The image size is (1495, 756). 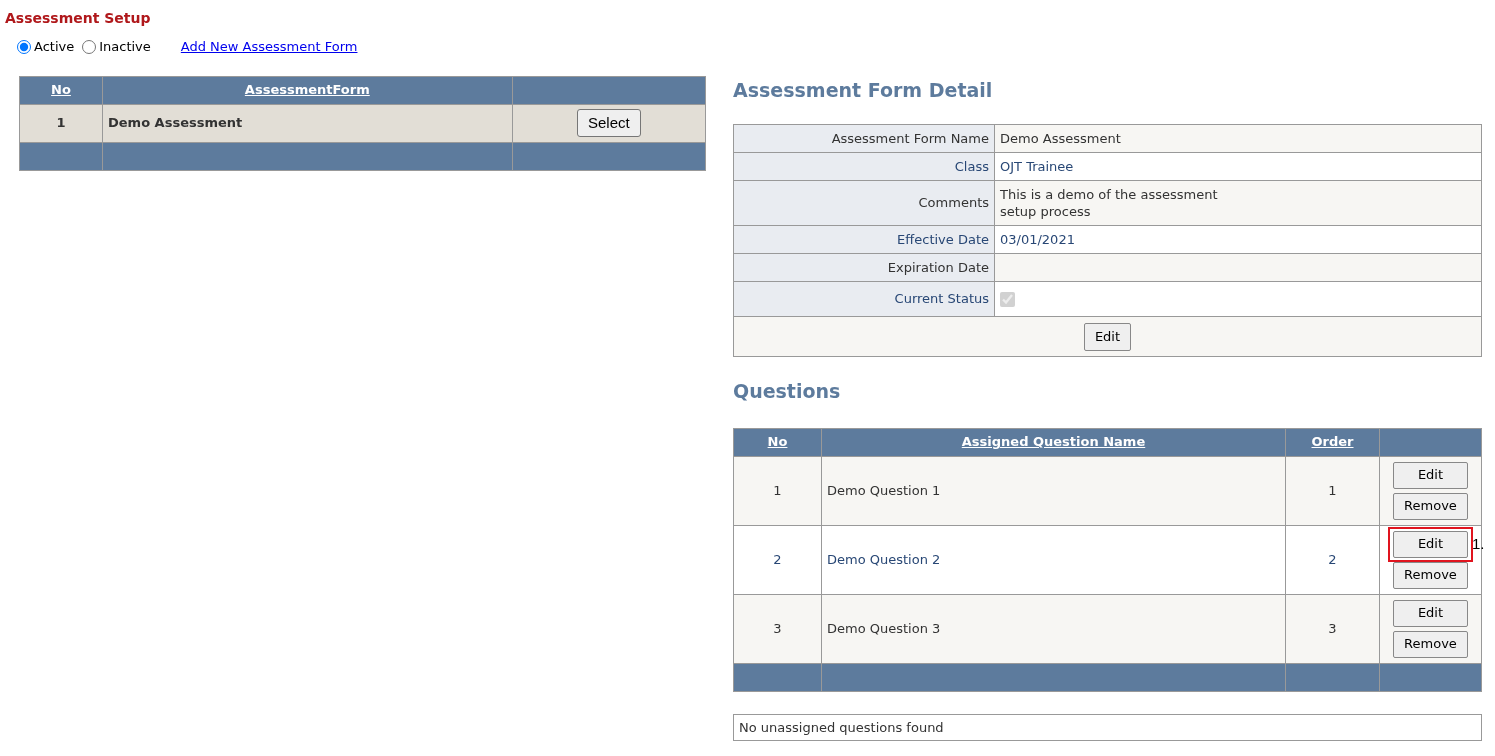 I want to click on page-title: Assessment Setup, so click(x=78, y=18).